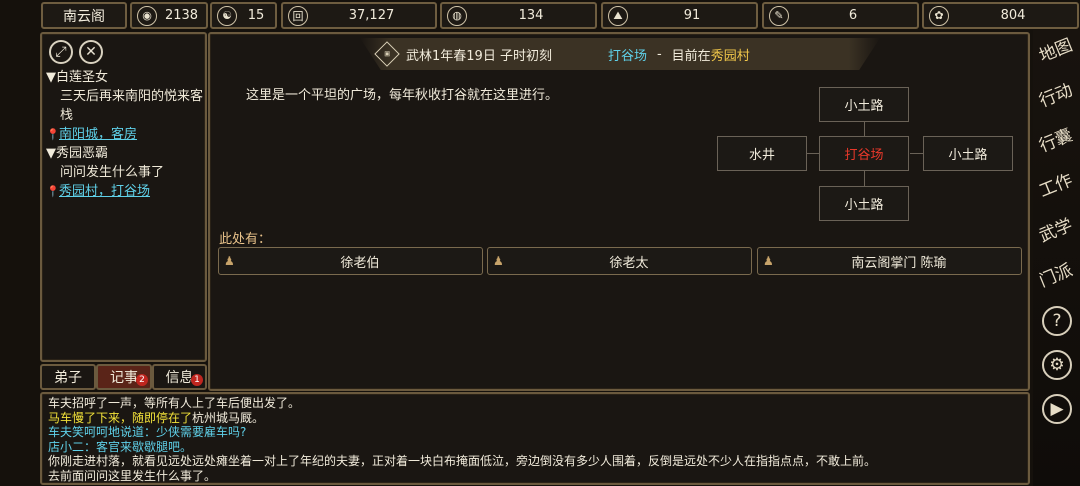  I want to click on menu-martial-arts: 武学, so click(1054, 231).